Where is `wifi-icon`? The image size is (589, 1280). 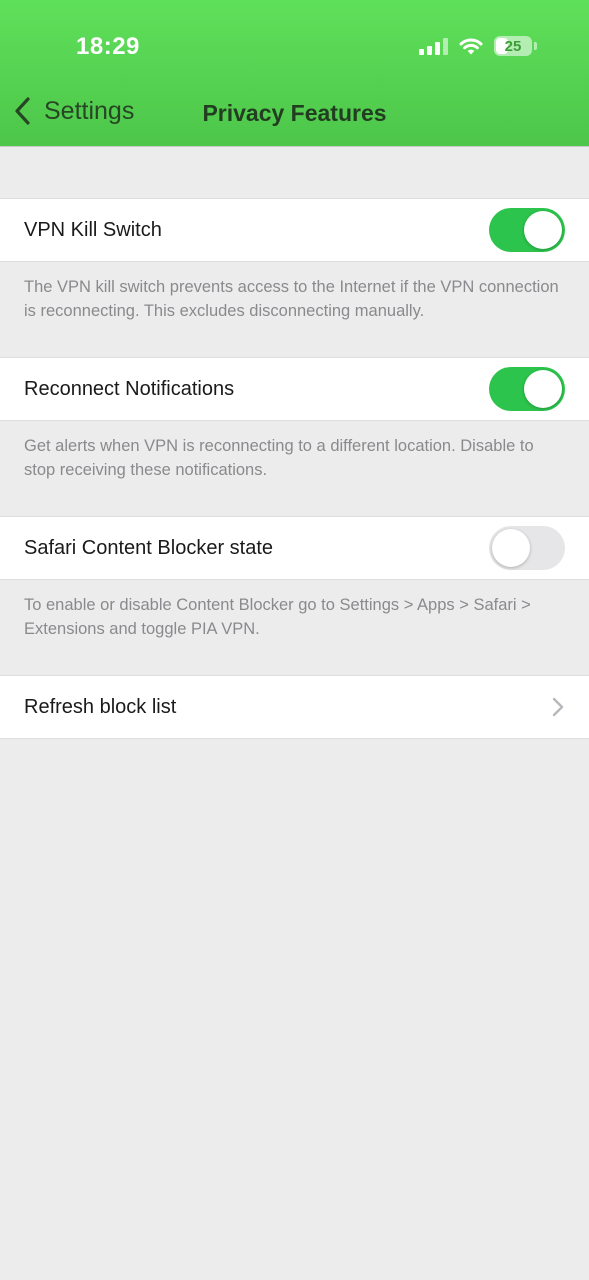
wifi-icon is located at coordinates (471, 46).